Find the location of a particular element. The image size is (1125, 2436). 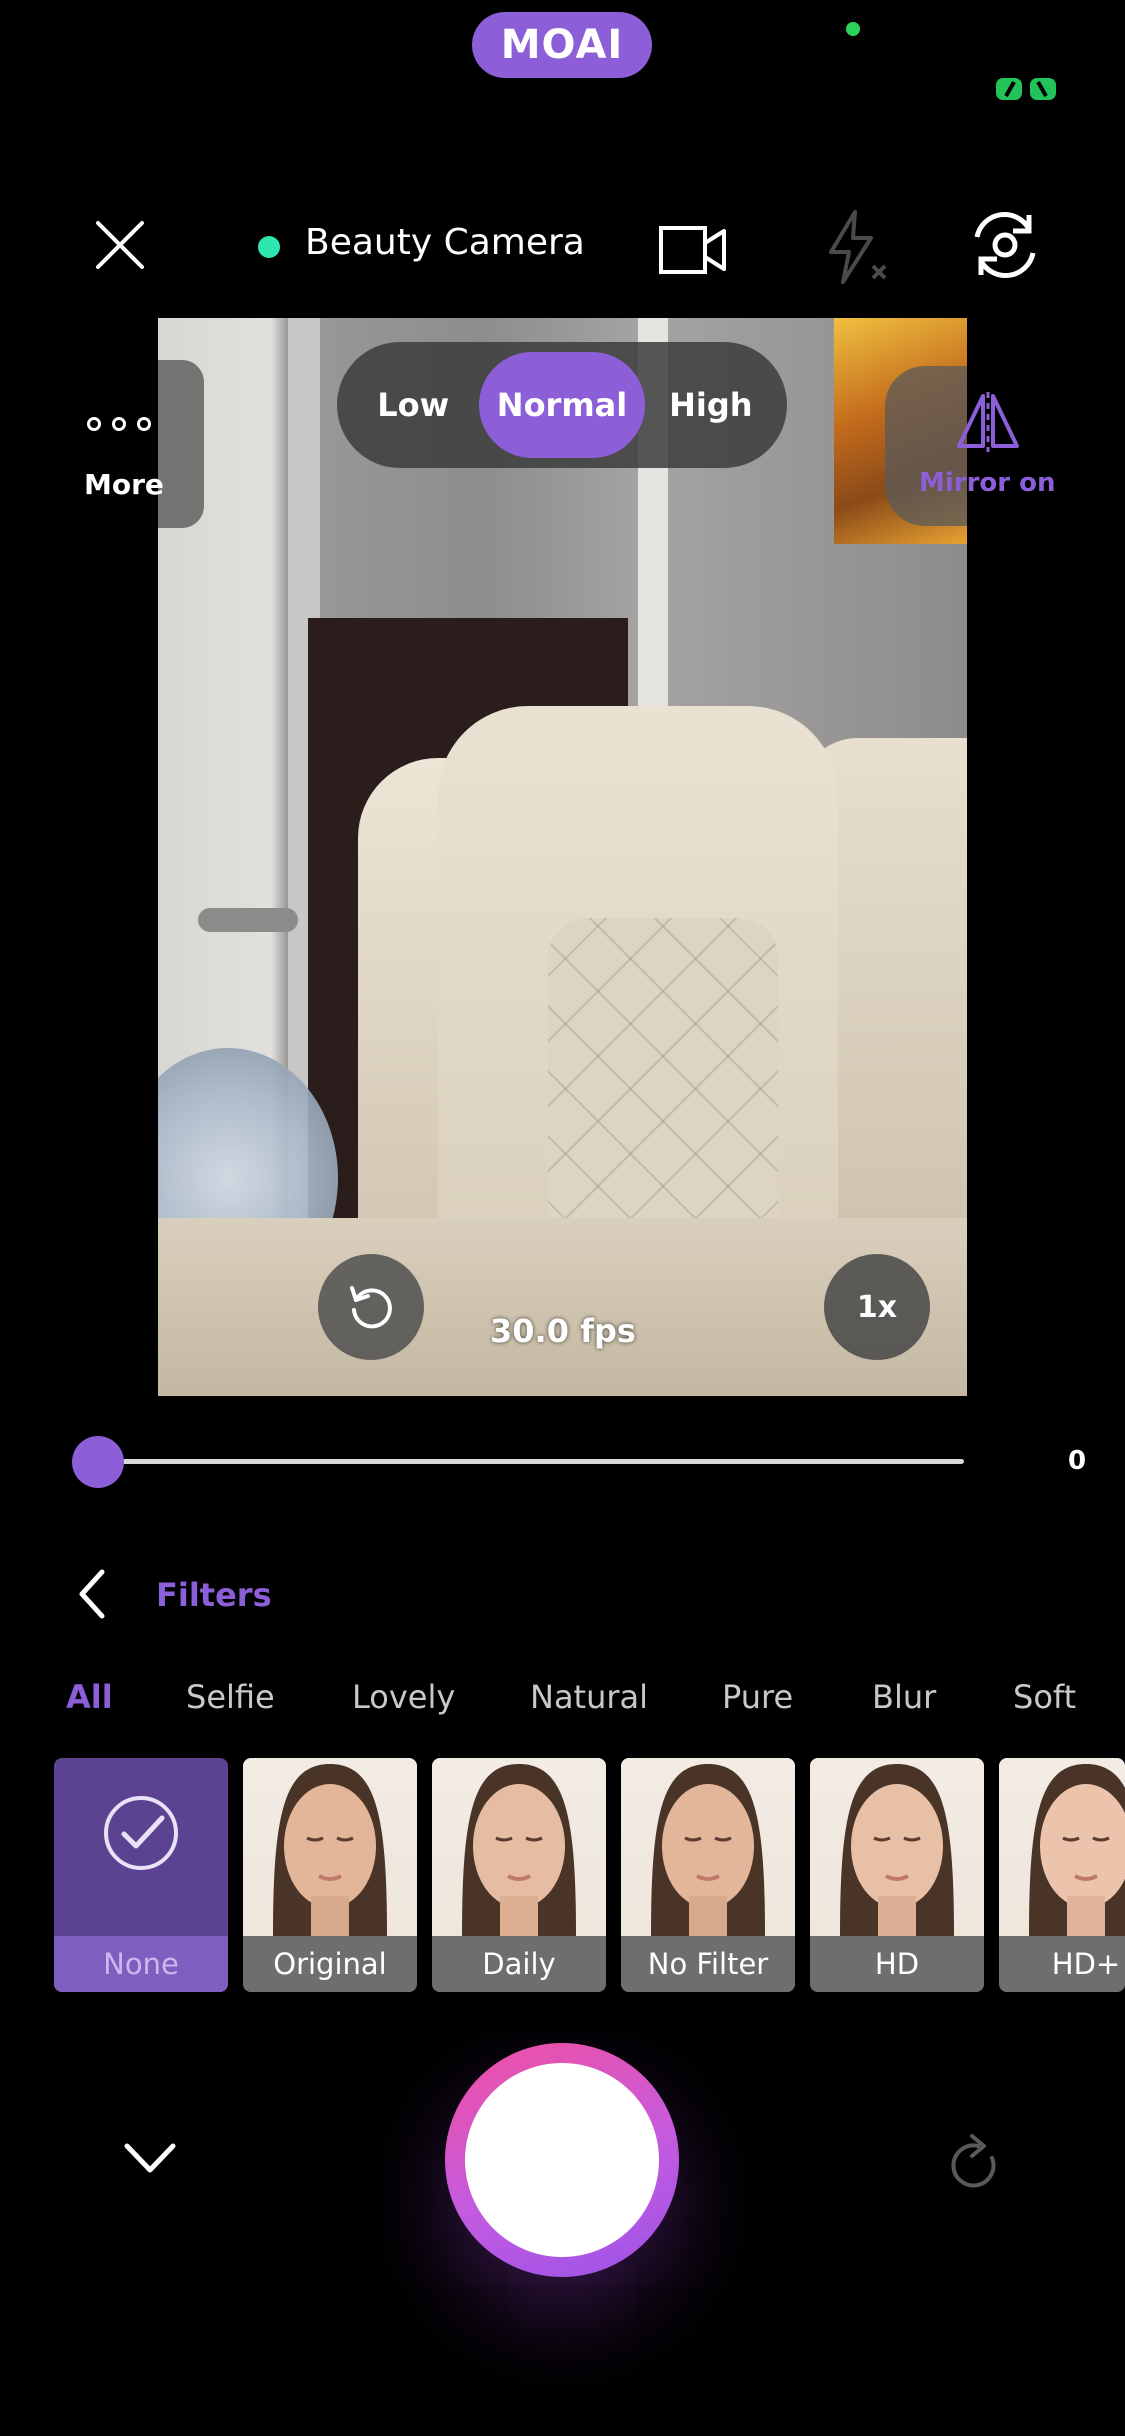

mode-title: Beauty Camera is located at coordinates (445, 242).